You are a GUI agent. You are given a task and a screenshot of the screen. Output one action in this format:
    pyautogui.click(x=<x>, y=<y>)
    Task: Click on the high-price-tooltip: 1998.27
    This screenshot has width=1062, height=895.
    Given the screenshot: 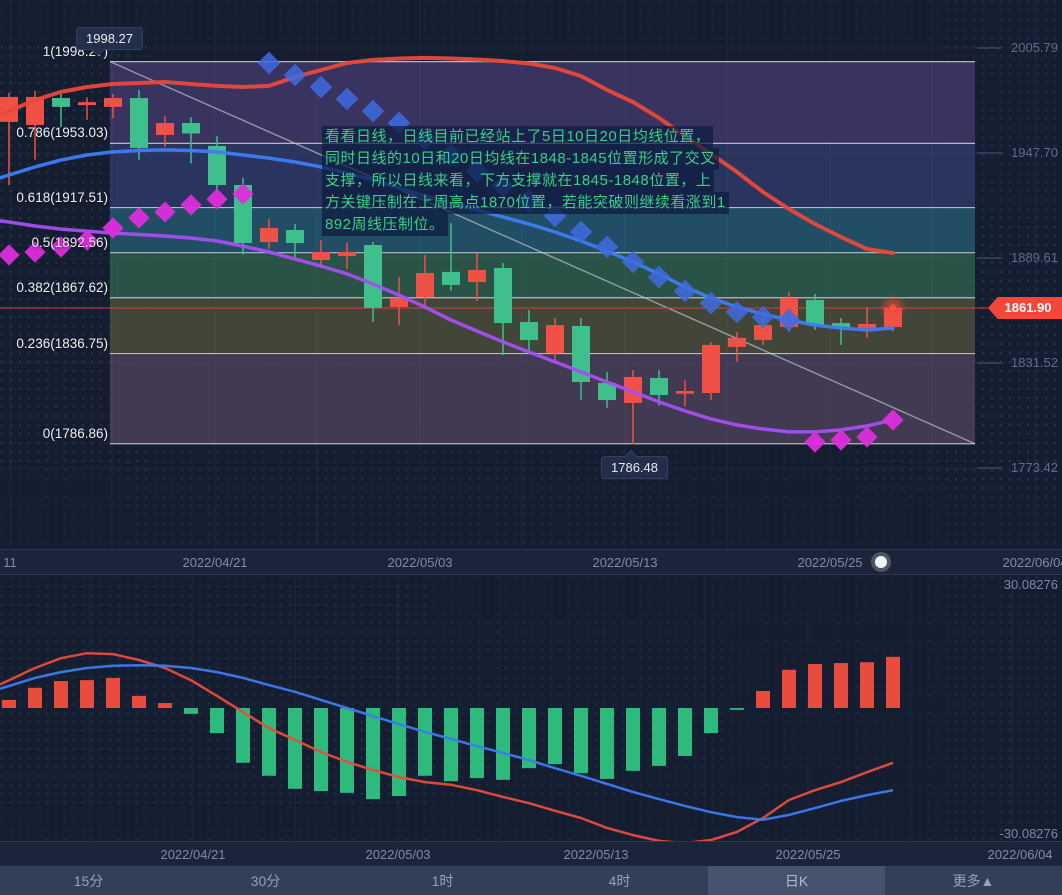 What is the action you would take?
    pyautogui.click(x=109, y=42)
    